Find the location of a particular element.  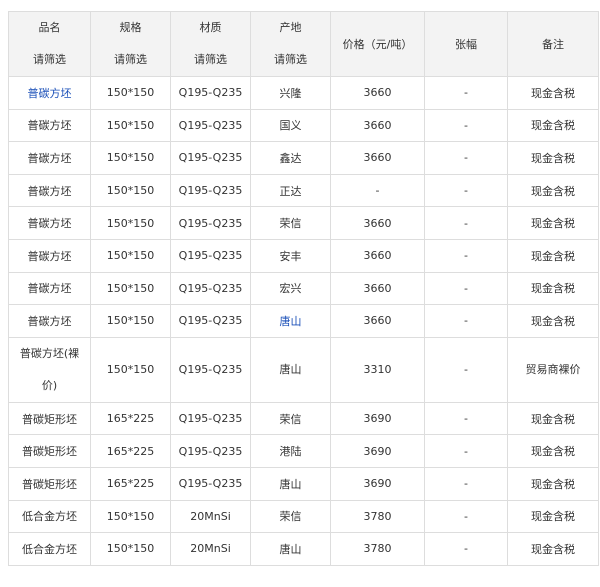

column-header-material: 材质 请筛选 is located at coordinates (210, 44).